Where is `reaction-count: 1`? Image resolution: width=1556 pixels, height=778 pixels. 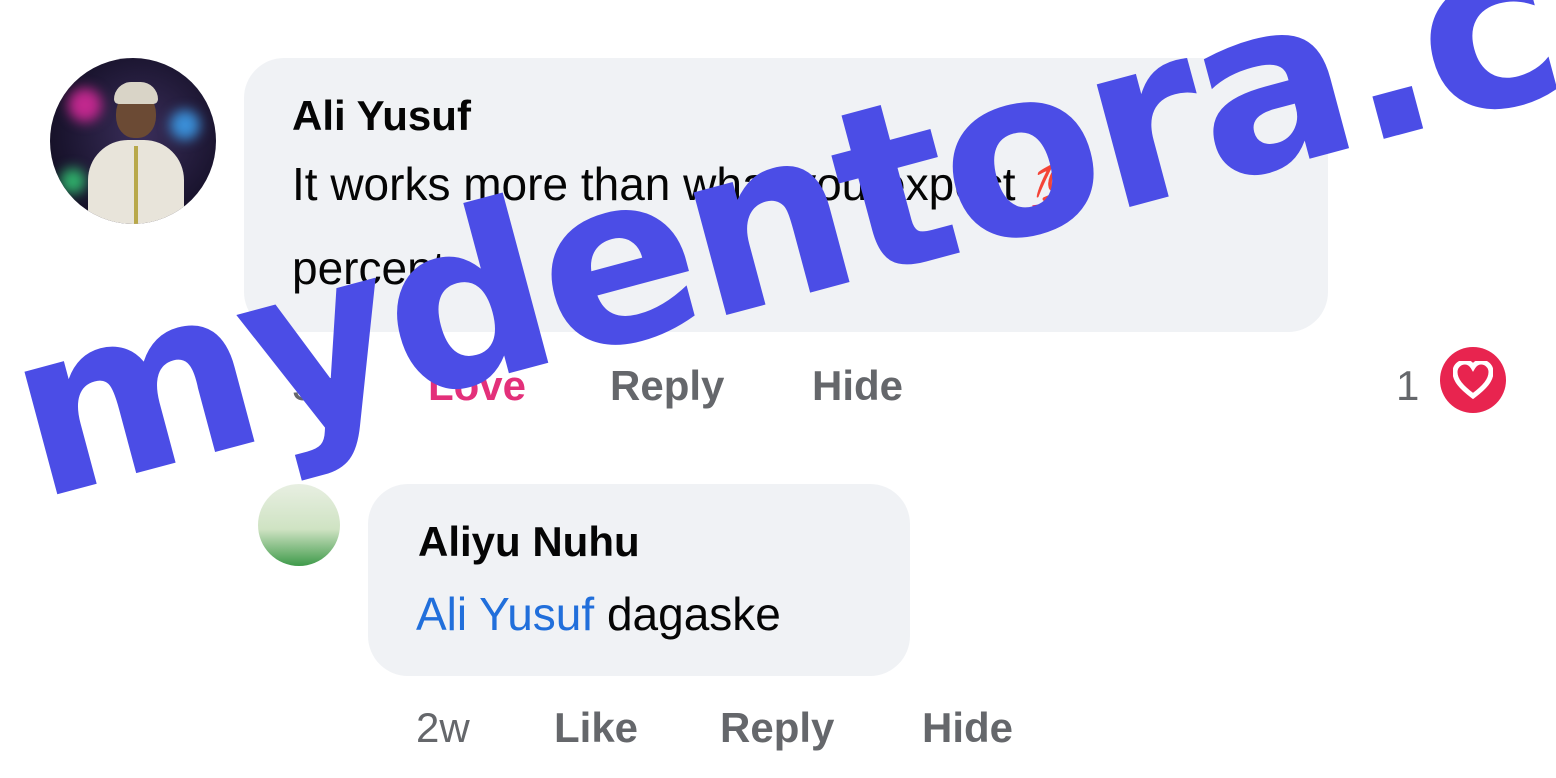
reaction-count: 1 is located at coordinates (1407, 386).